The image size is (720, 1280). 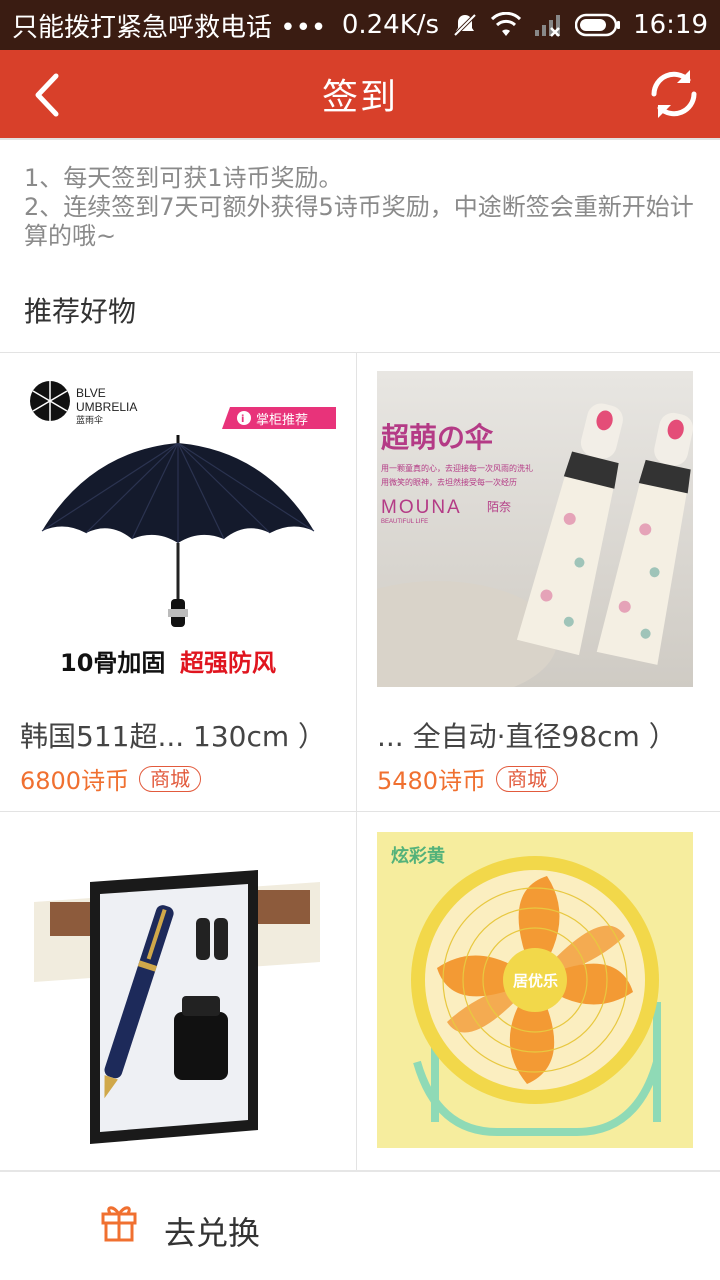 I want to click on refresh-button, so click(x=674, y=94).